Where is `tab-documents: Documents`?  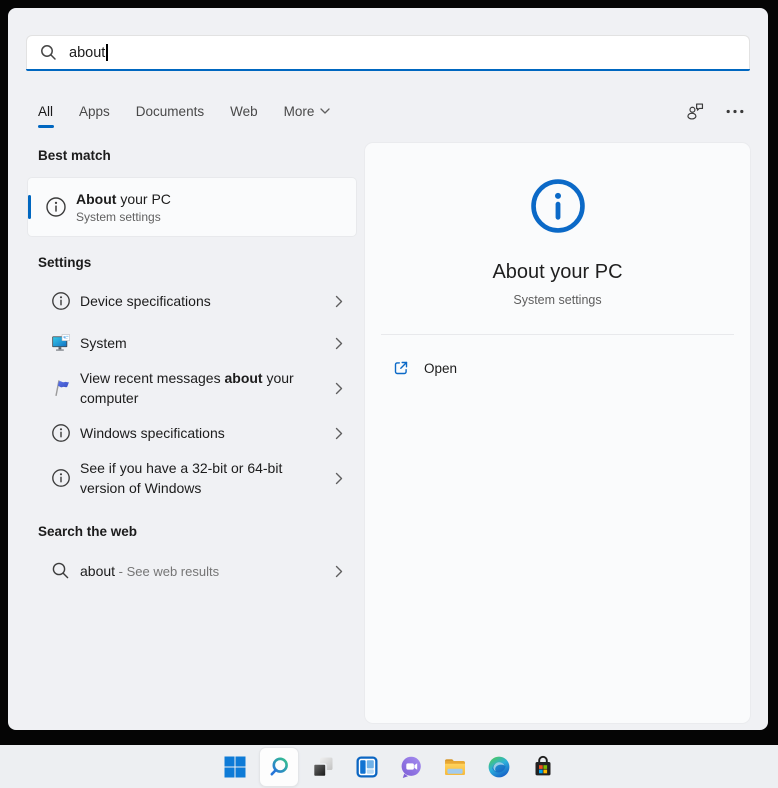 tab-documents: Documents is located at coordinates (170, 111).